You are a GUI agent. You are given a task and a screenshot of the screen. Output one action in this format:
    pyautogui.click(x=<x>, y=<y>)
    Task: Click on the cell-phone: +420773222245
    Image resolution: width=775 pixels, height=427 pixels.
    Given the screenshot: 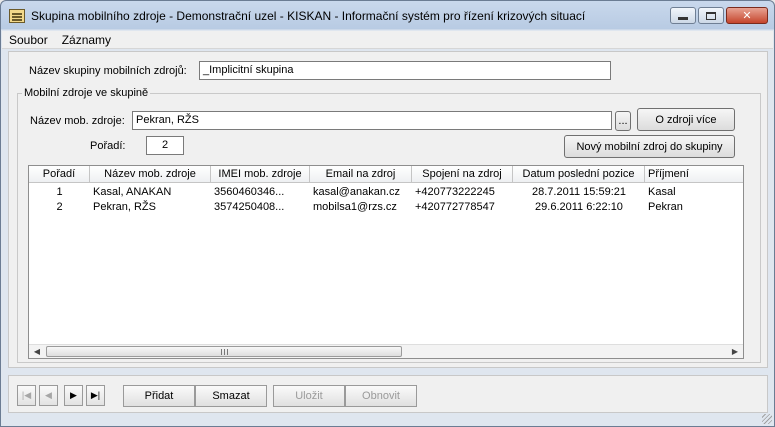 What is the action you would take?
    pyautogui.click(x=455, y=192)
    